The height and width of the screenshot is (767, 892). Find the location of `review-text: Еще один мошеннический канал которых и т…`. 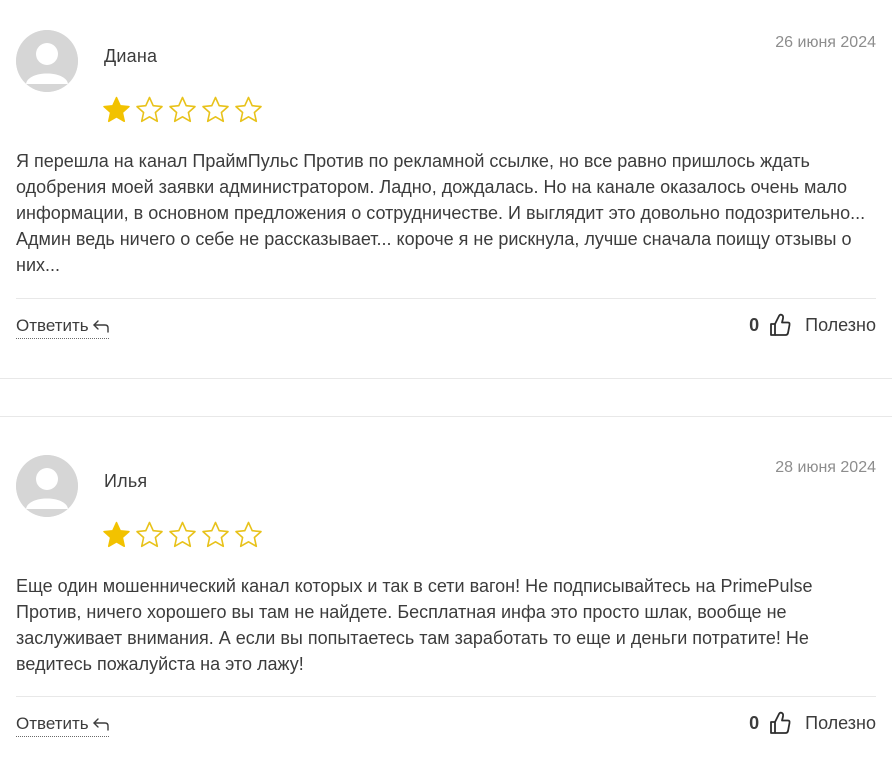

review-text: Еще один мошеннический канал которых и т… is located at coordinates (414, 625).